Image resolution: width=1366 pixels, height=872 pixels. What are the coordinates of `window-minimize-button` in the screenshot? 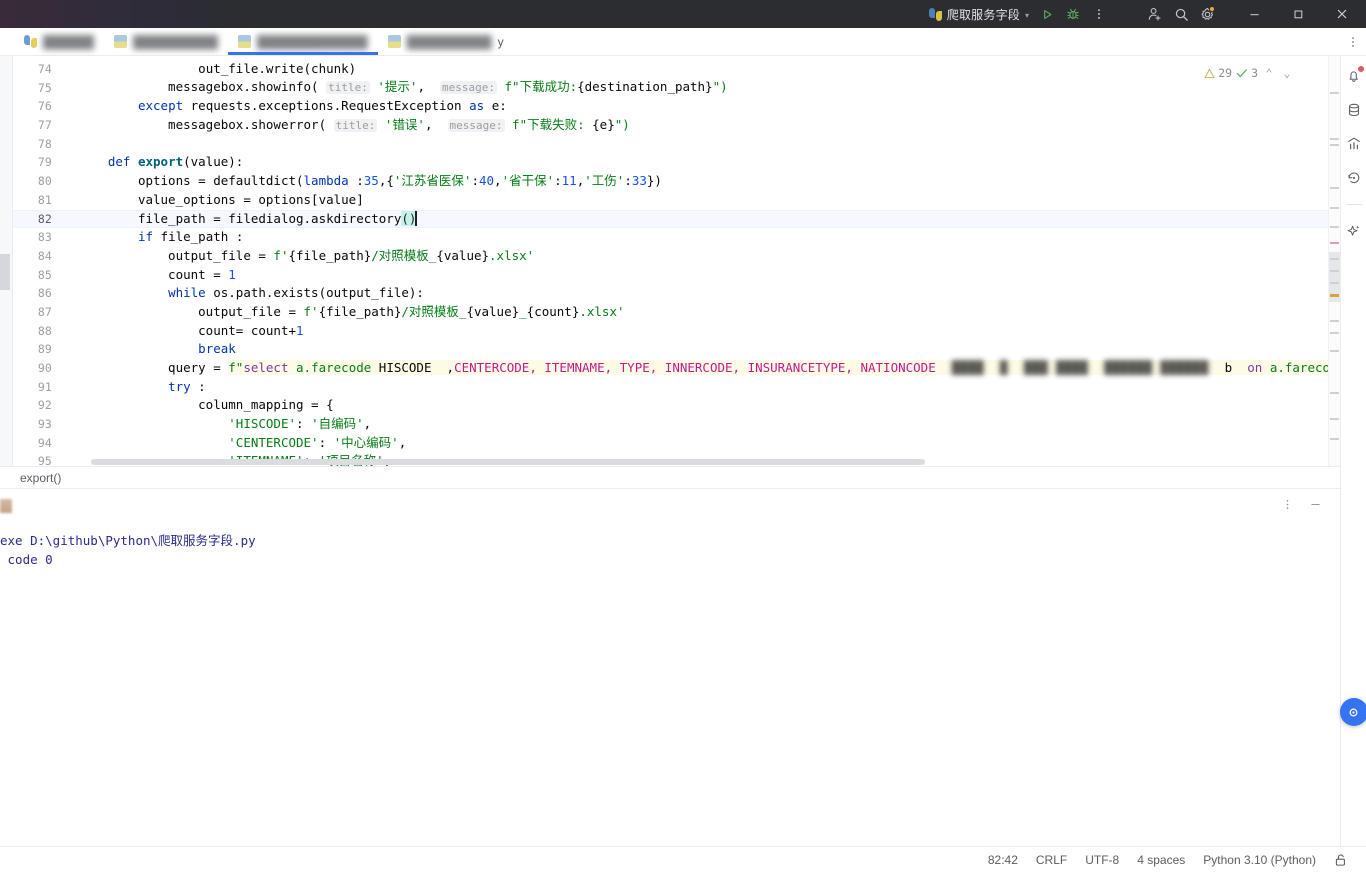 It's located at (1254, 14).